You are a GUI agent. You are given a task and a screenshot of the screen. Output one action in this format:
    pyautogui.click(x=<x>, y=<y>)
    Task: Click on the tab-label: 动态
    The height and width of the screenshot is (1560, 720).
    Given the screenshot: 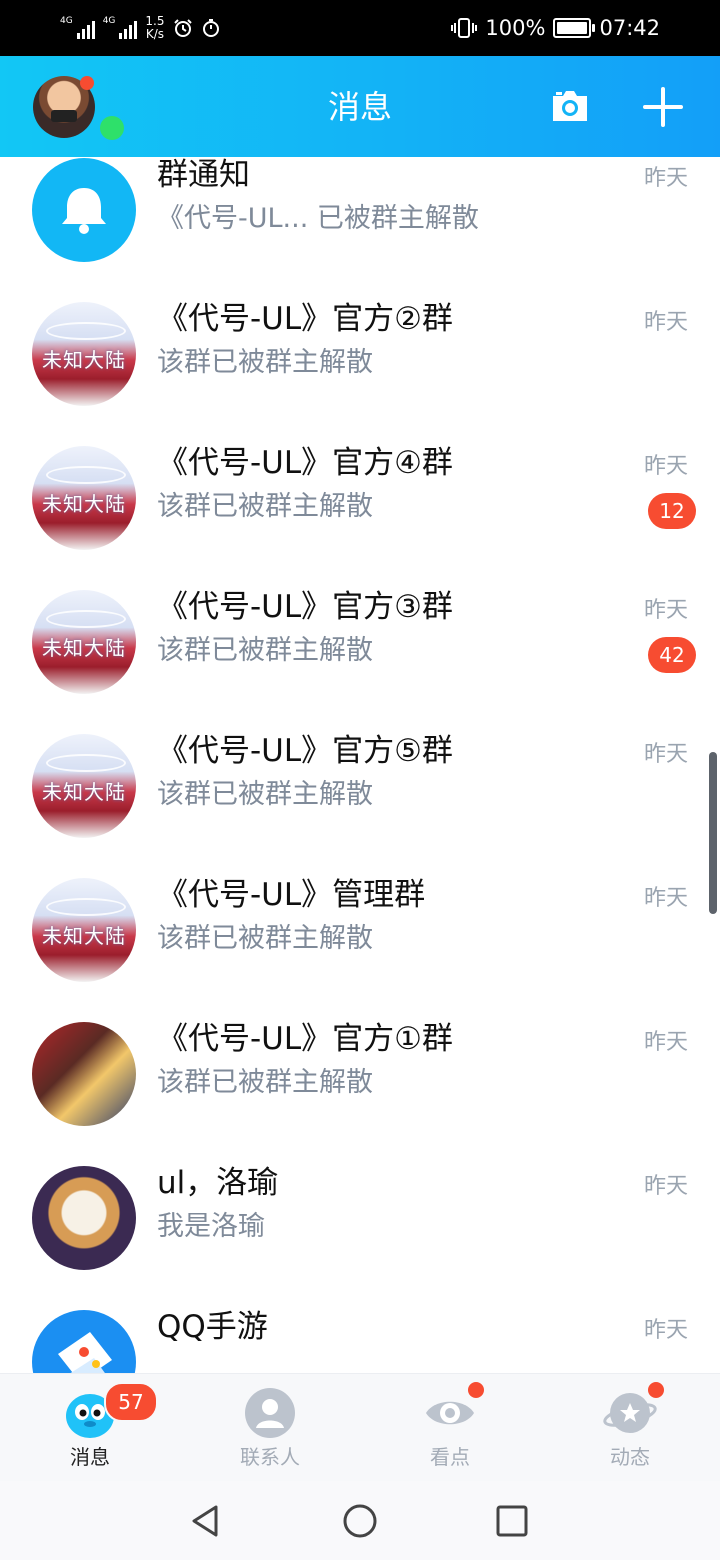 What is the action you would take?
    pyautogui.click(x=630, y=1457)
    